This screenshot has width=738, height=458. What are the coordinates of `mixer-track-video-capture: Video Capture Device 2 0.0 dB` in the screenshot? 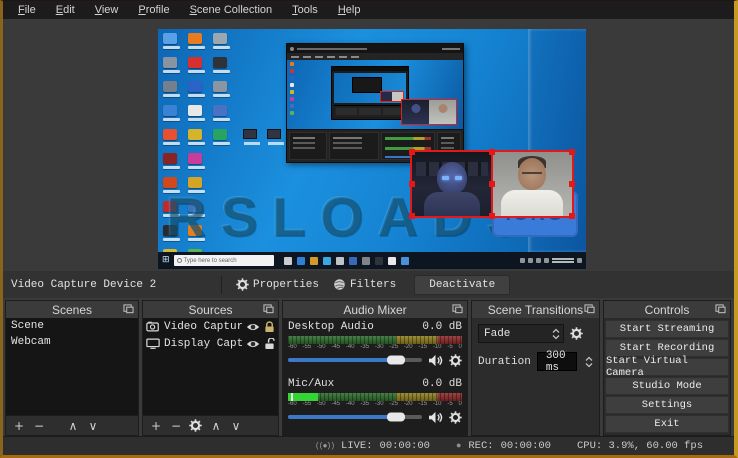 It's located at (375, 433).